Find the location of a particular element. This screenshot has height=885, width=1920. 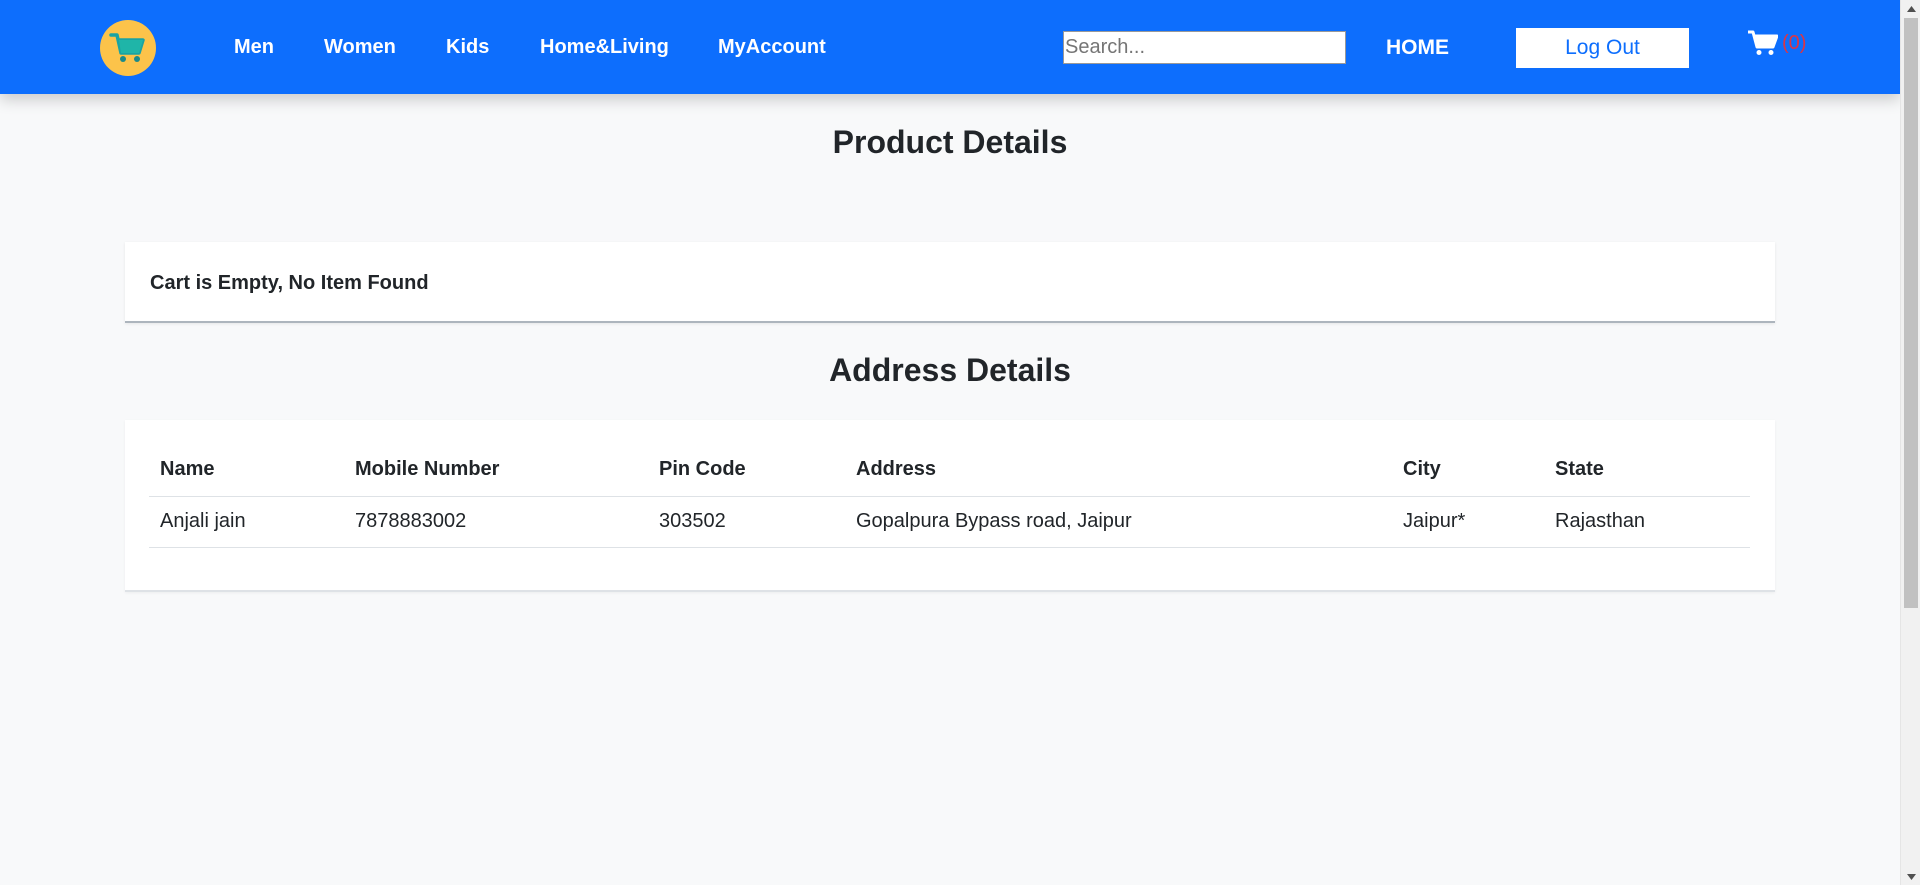

logout-button: Log Out is located at coordinates (1602, 48).